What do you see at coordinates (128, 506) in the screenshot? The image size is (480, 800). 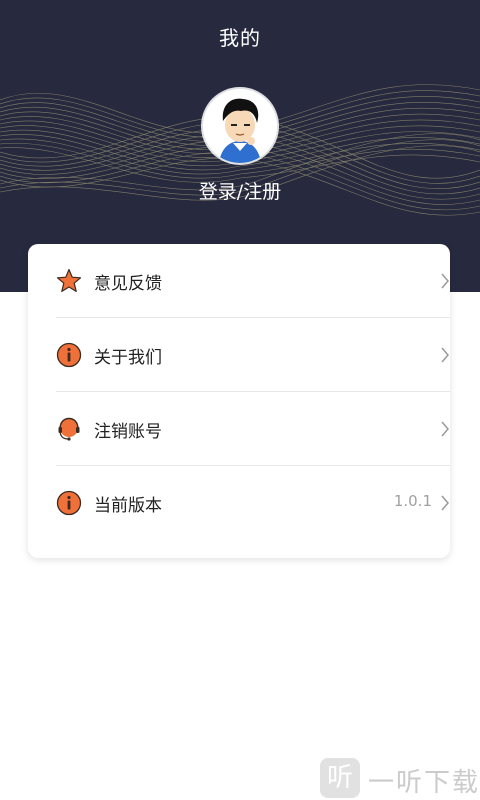 I see `menu-item-label: 当前版本` at bounding box center [128, 506].